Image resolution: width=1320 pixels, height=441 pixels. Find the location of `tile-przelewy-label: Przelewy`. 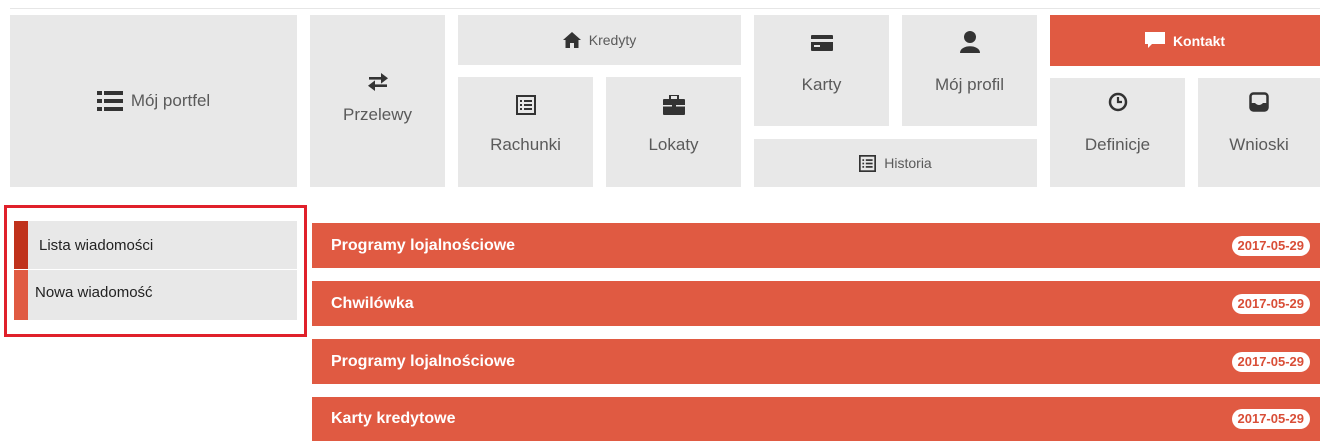

tile-przelewy-label: Przelewy is located at coordinates (377, 114).